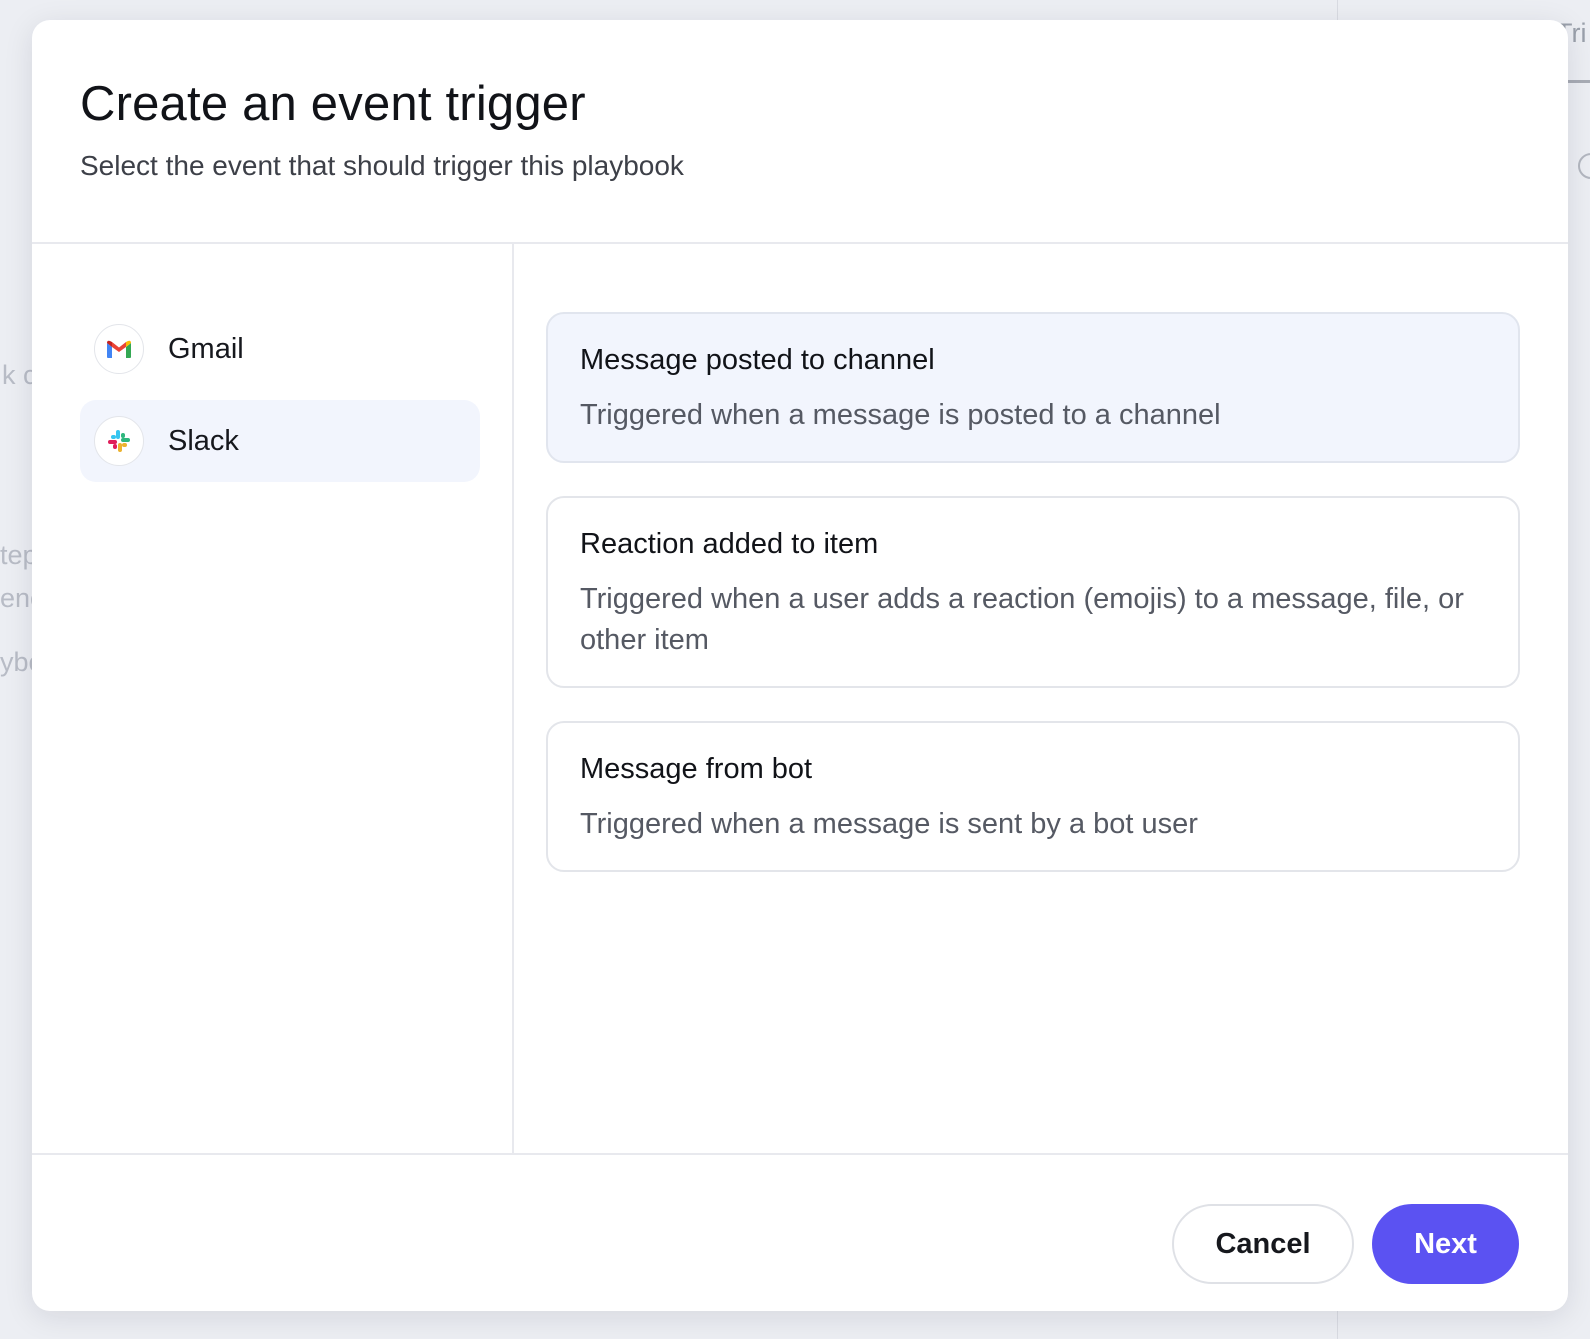  Describe the element at coordinates (280, 349) in the screenshot. I see `app-item-gmail: Gmail` at that location.